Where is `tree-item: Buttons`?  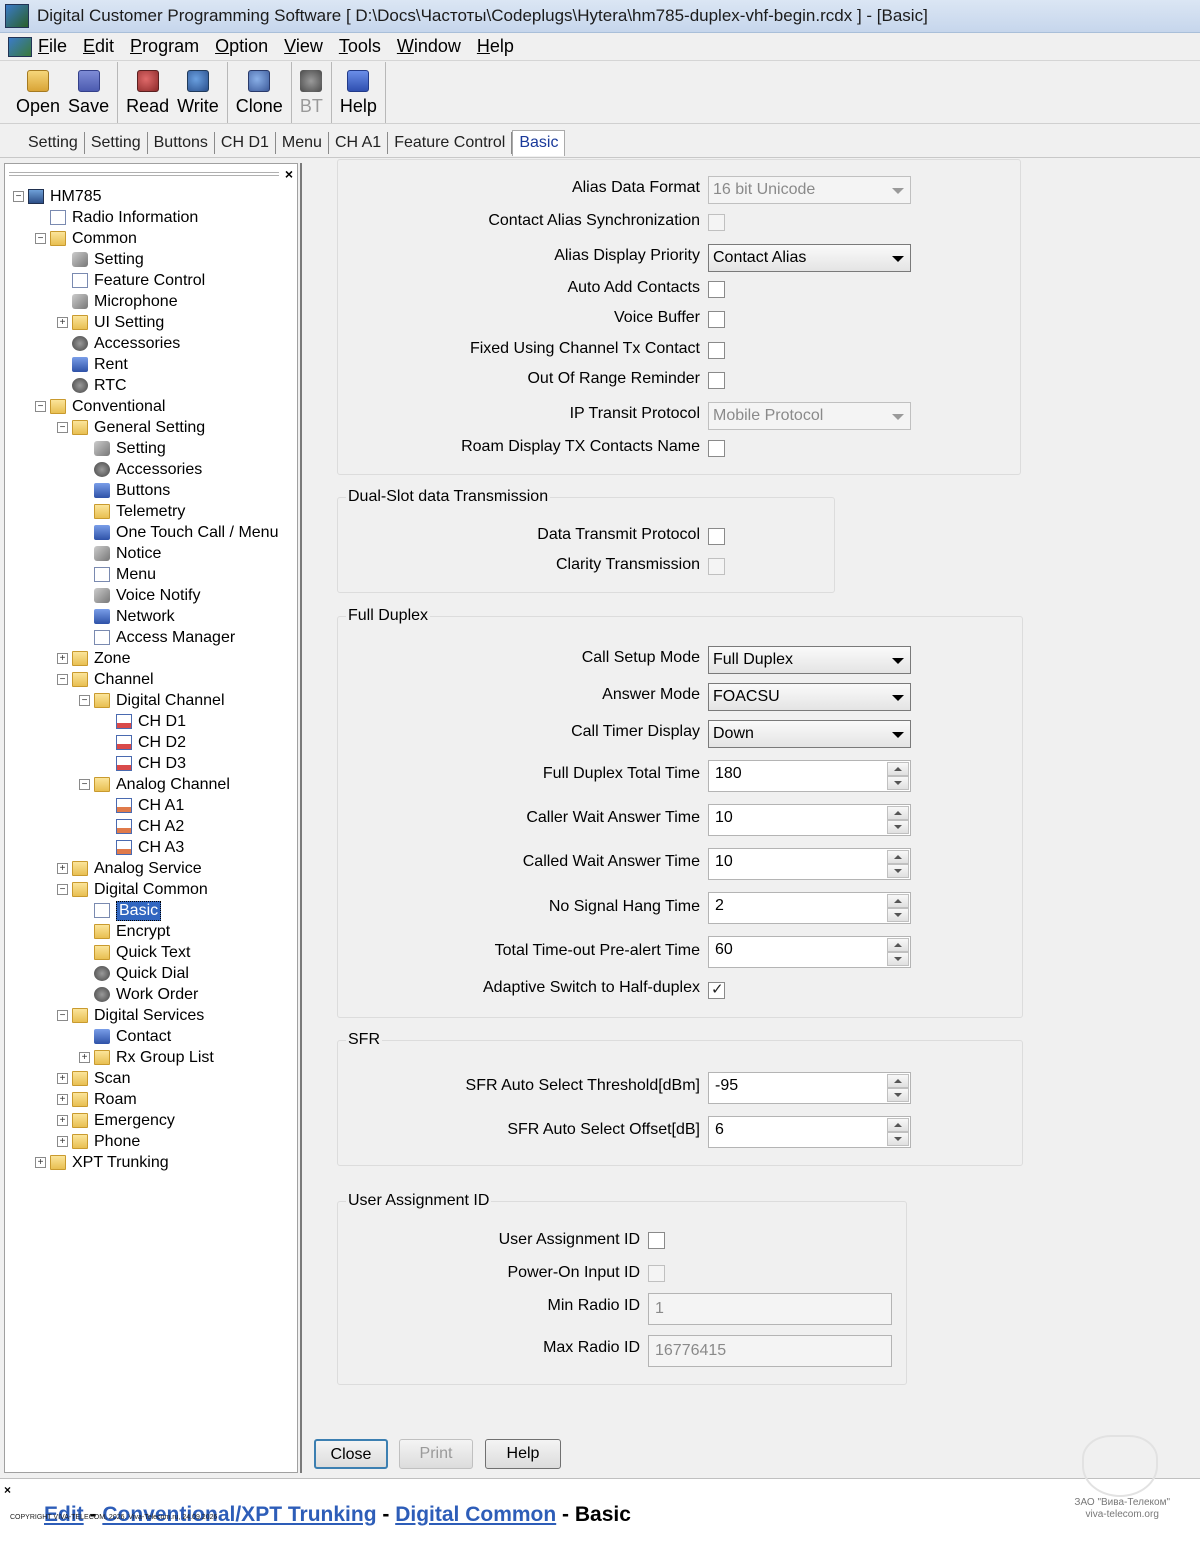 tree-item: Buttons is located at coordinates (124, 490).